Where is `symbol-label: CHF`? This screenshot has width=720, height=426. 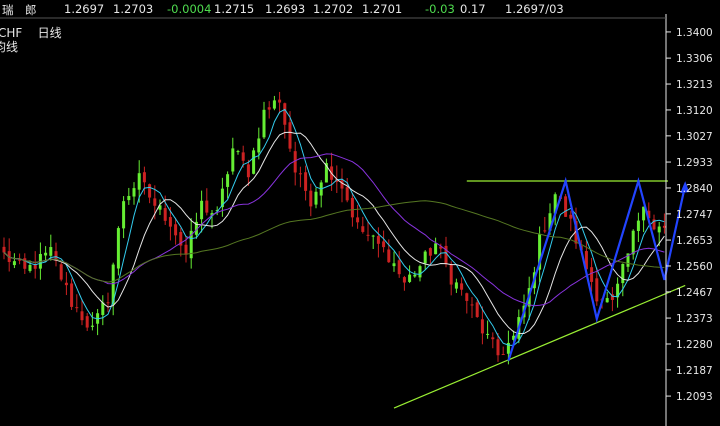
symbol-label: CHF is located at coordinates (11, 33).